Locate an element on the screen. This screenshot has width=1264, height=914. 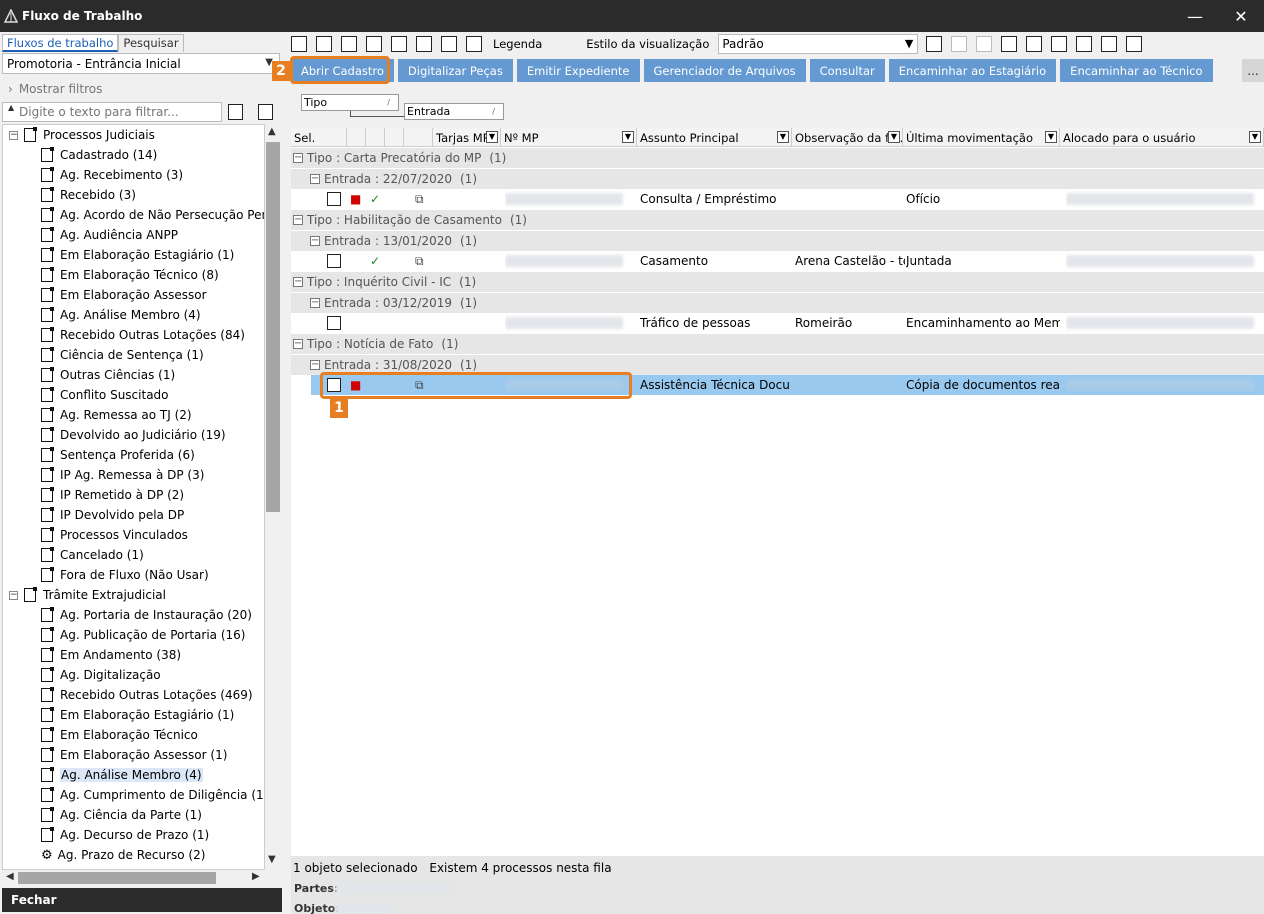
paste-icon is located at coordinates (399, 44).